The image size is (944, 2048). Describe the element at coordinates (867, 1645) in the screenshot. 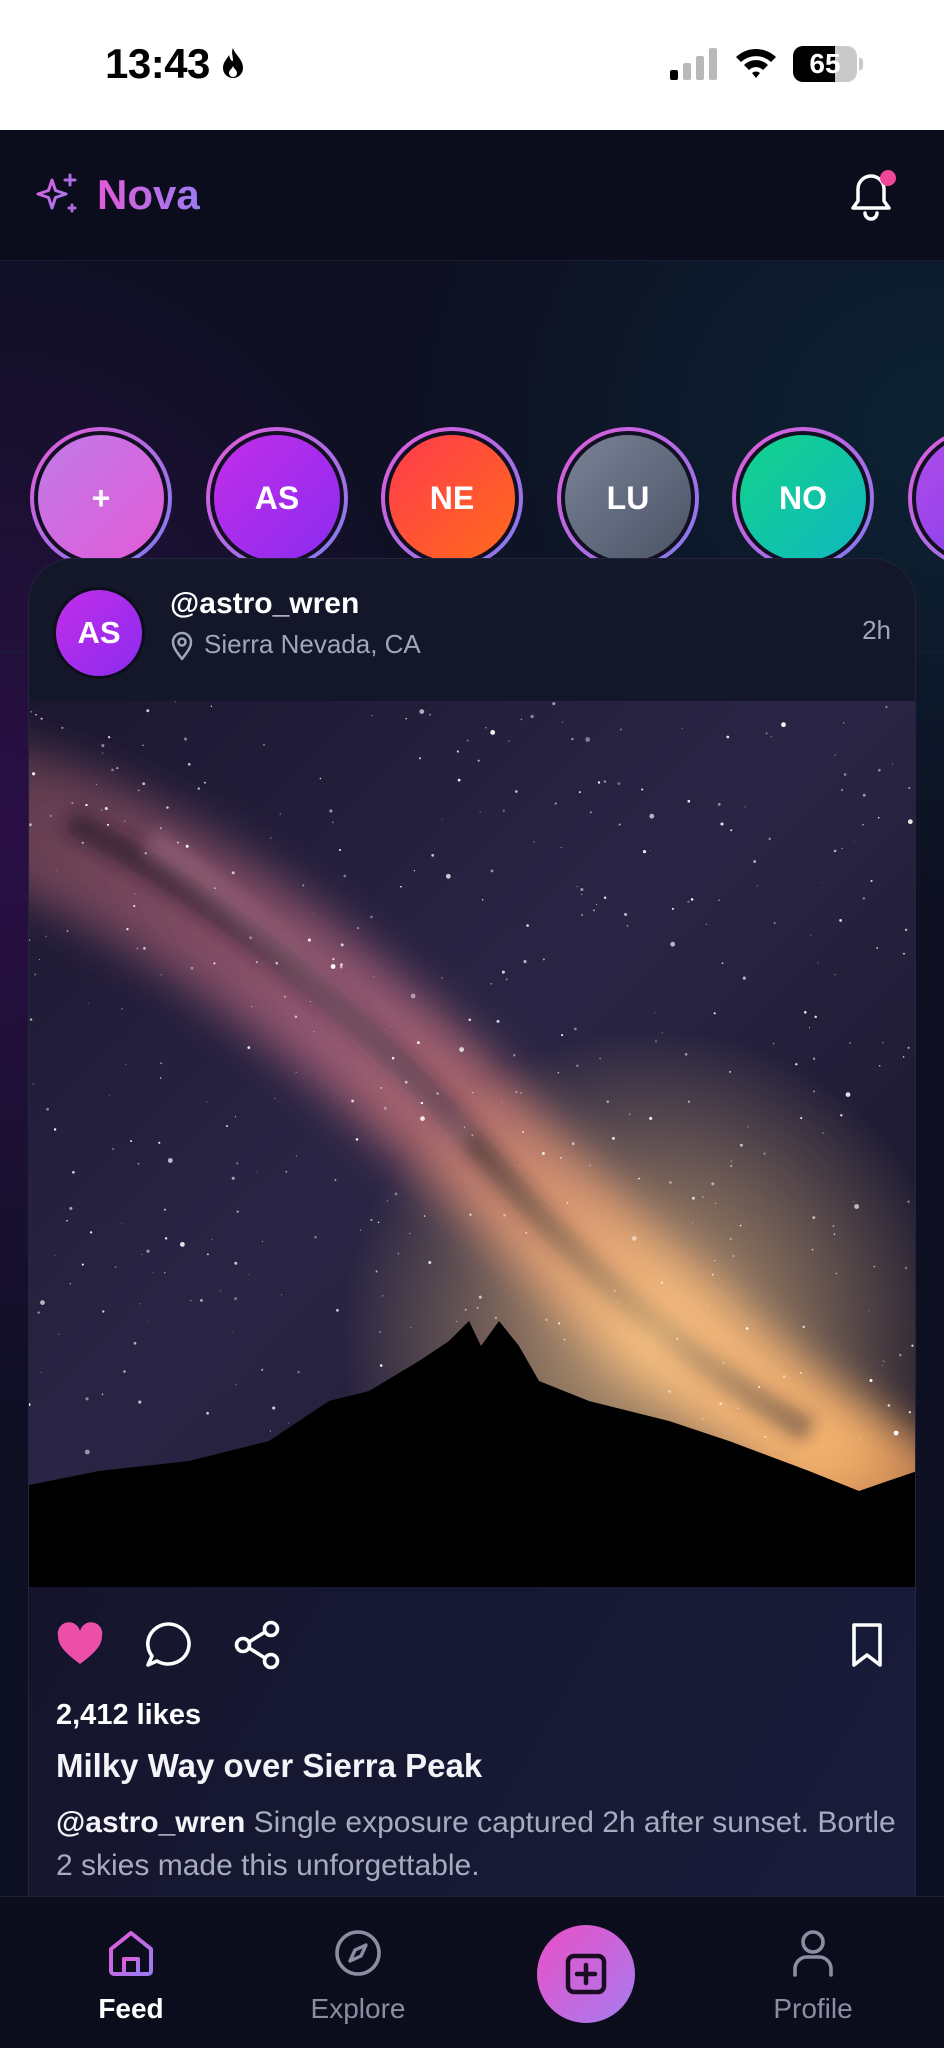

I see `bookmark-icon` at that location.